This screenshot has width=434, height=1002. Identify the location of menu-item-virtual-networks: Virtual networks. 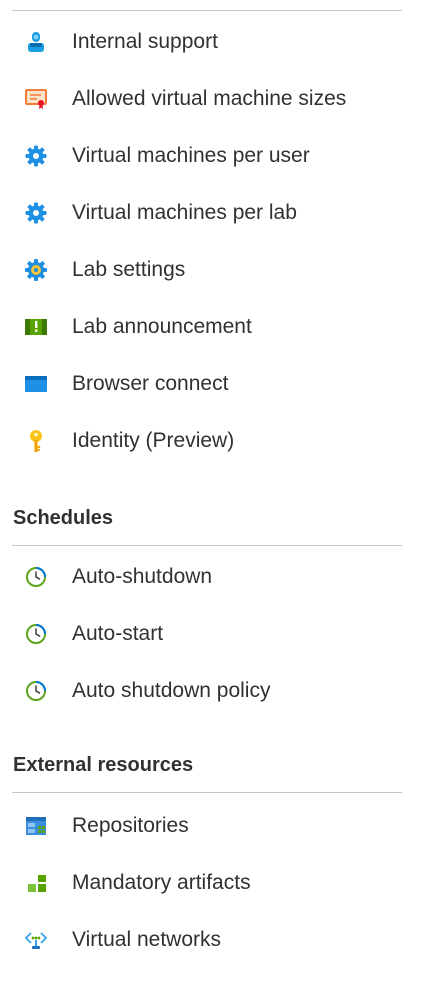
(215, 940).